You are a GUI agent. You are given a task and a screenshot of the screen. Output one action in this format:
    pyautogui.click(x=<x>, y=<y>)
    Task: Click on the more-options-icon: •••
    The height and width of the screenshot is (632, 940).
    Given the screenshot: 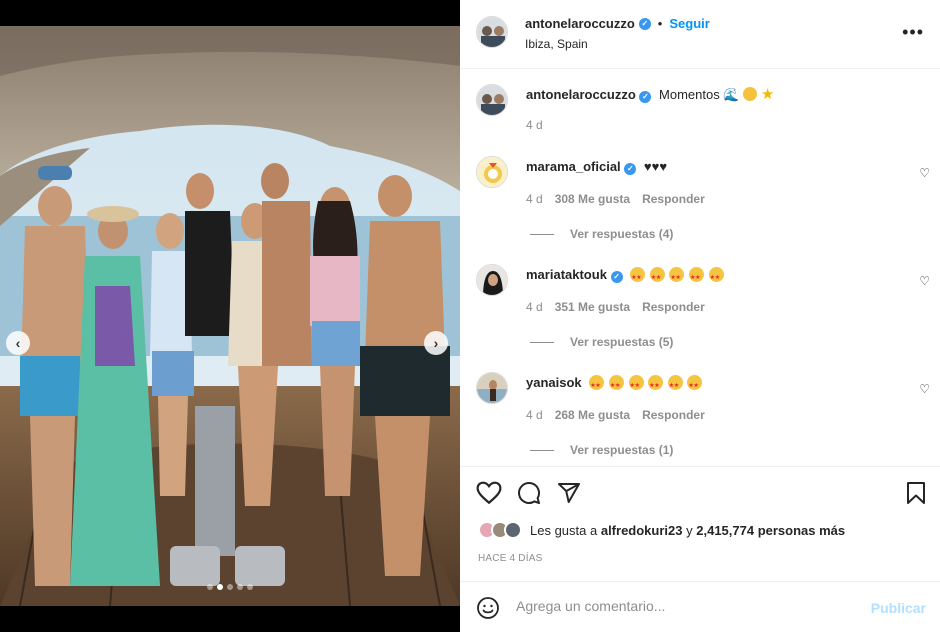 What is the action you would take?
    pyautogui.click(x=913, y=32)
    